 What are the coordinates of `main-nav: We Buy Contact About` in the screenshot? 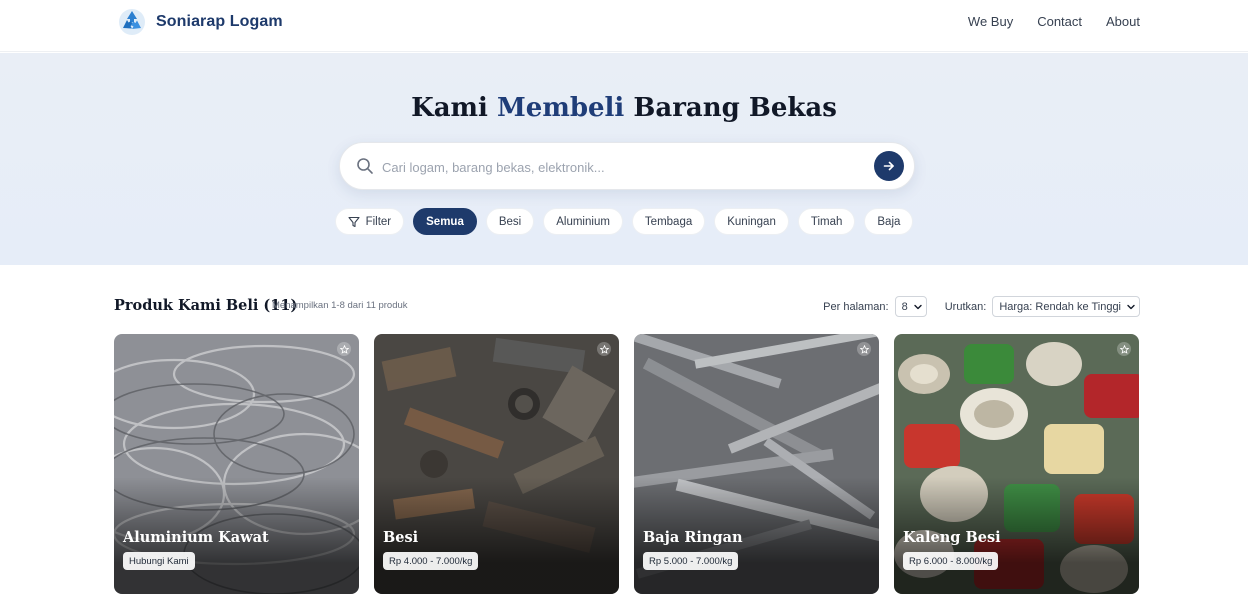 It's located at (1054, 21).